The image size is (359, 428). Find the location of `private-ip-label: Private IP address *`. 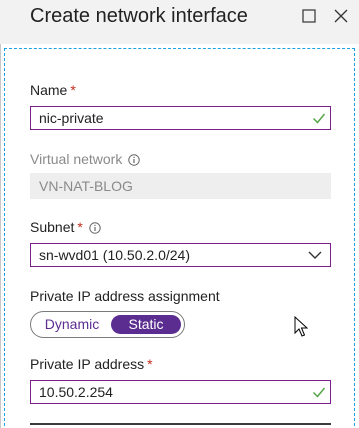

private-ip-label: Private IP address * is located at coordinates (91, 364).